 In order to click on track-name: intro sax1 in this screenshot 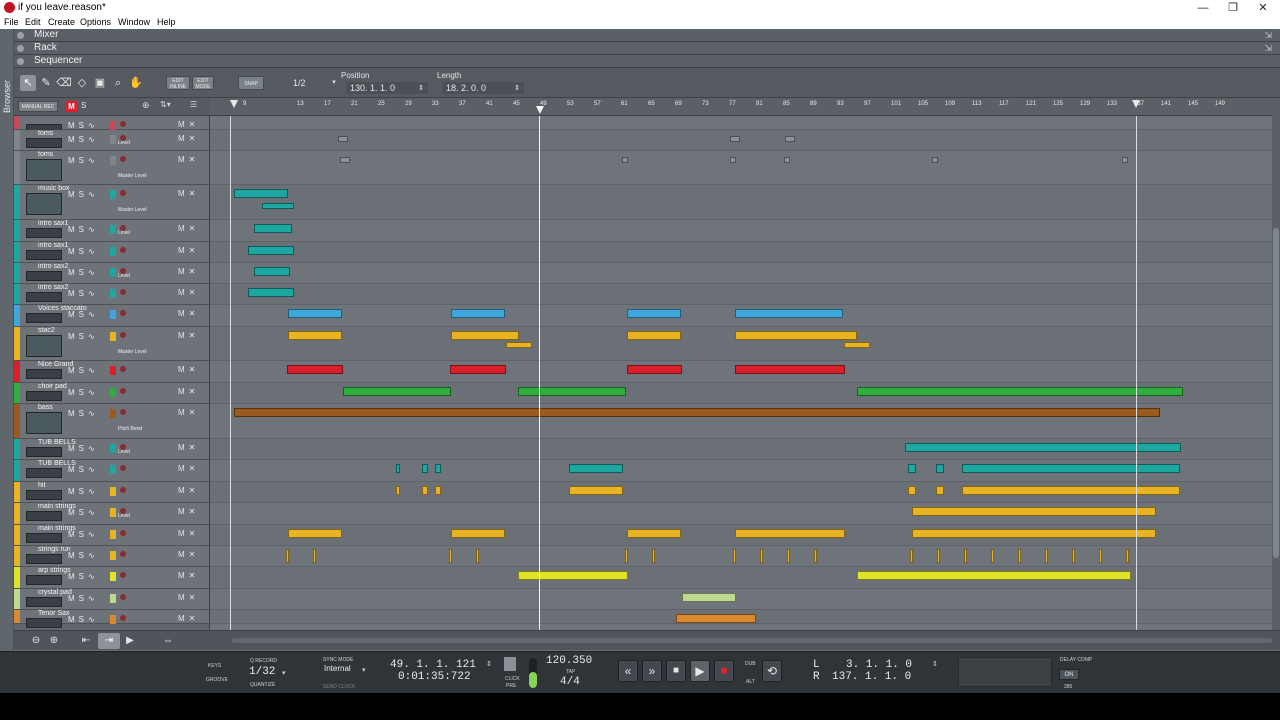, I will do `click(53, 223)`.